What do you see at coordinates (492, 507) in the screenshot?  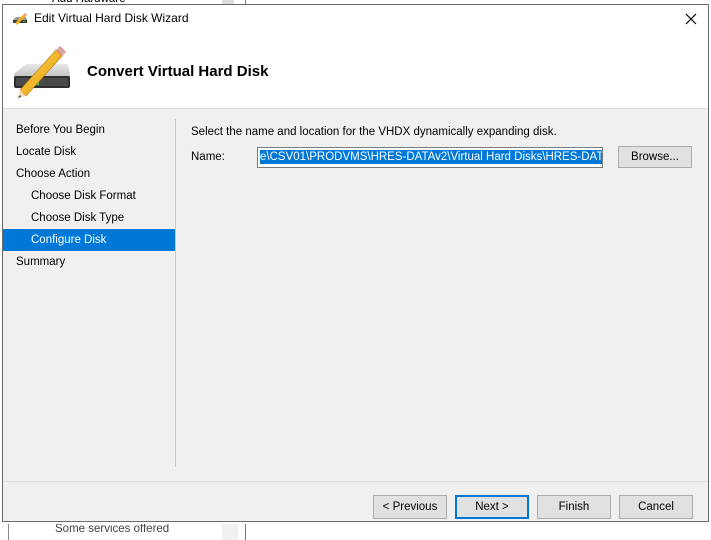 I see `next-button: Next >` at bounding box center [492, 507].